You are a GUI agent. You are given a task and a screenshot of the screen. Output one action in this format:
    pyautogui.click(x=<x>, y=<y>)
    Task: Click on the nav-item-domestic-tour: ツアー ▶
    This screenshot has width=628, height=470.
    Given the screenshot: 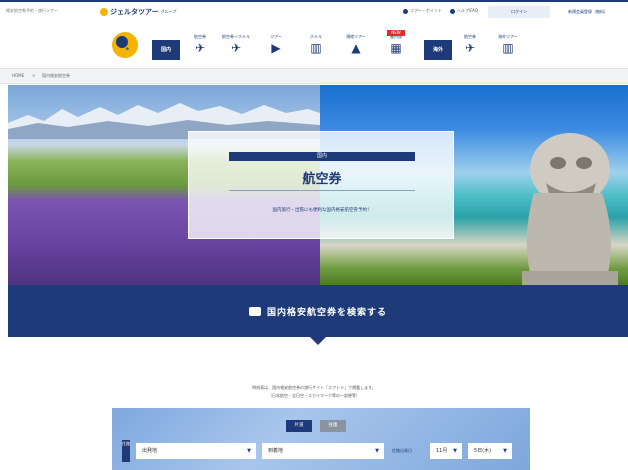 What is the action you would take?
    pyautogui.click(x=276, y=47)
    